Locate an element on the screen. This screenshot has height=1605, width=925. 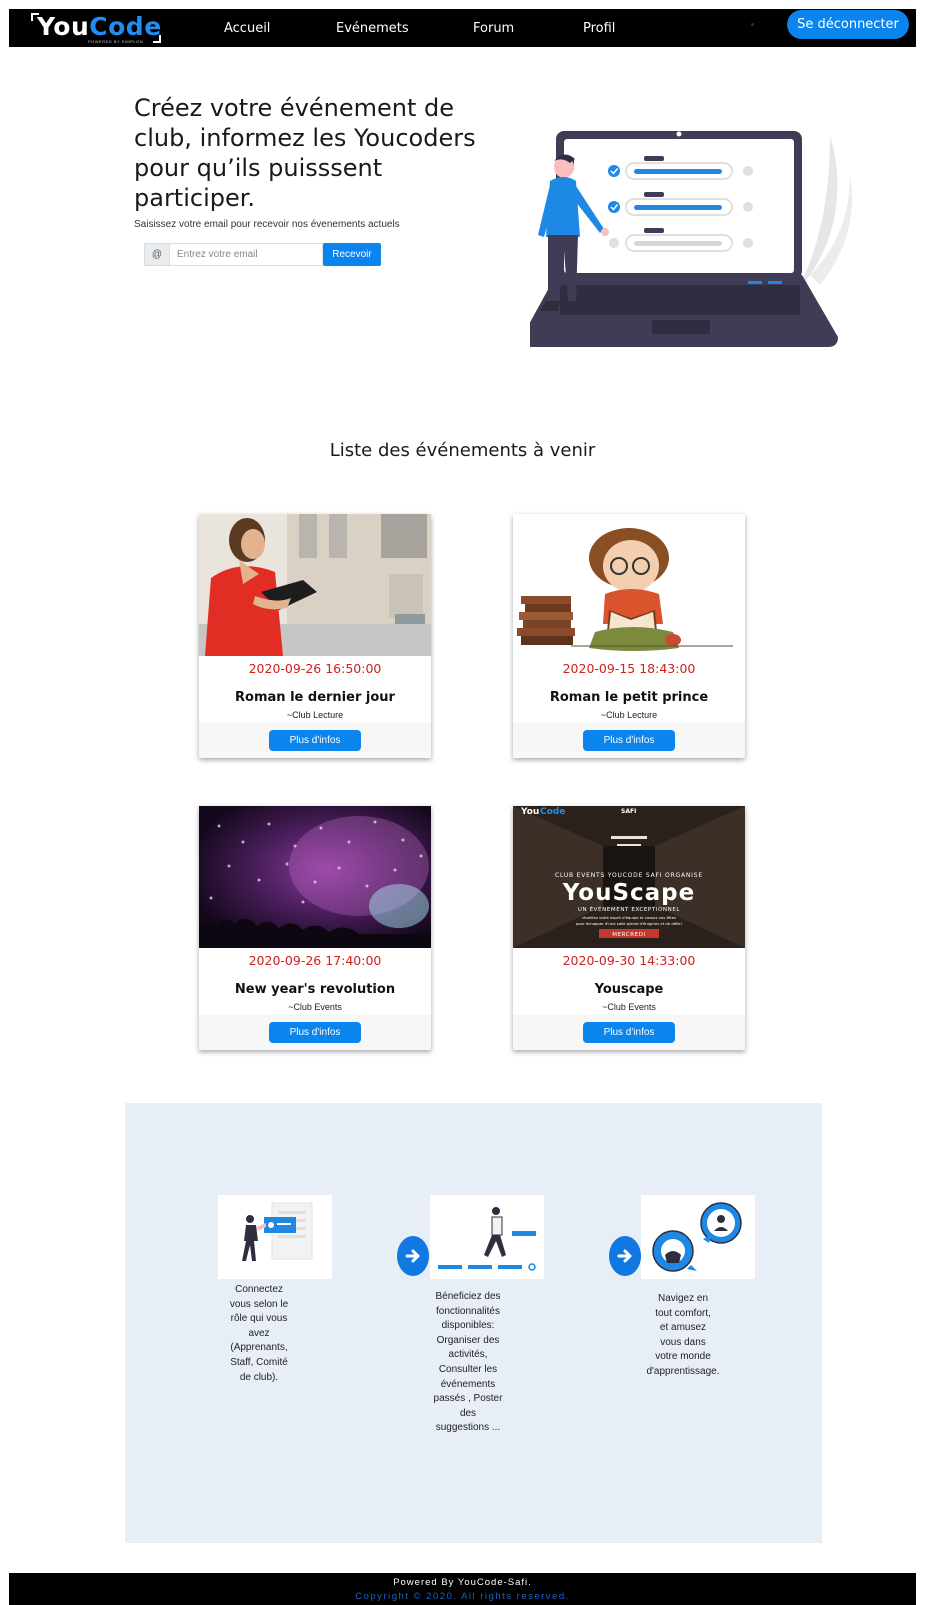
subscribe-button: Recevoir is located at coordinates (352, 254).